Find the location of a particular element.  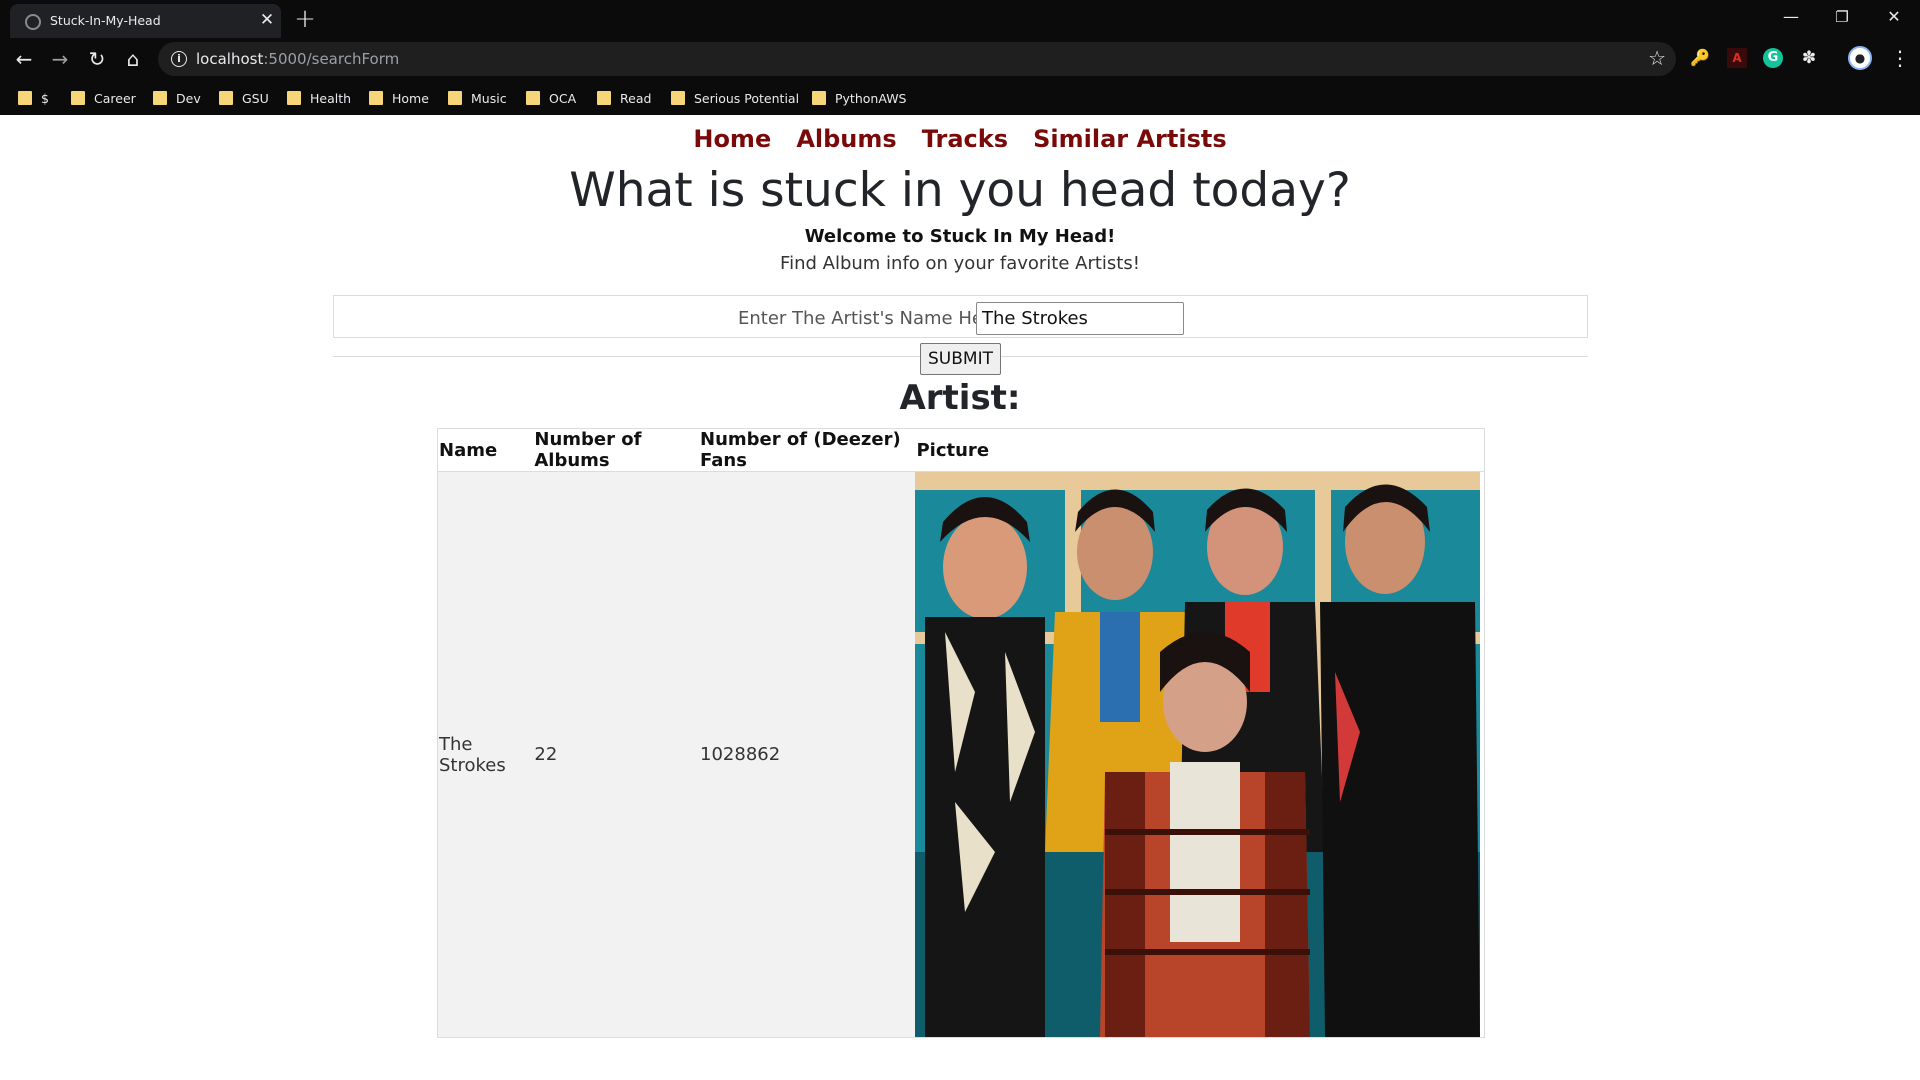

bookmark-oca: OCA is located at coordinates (551, 98).